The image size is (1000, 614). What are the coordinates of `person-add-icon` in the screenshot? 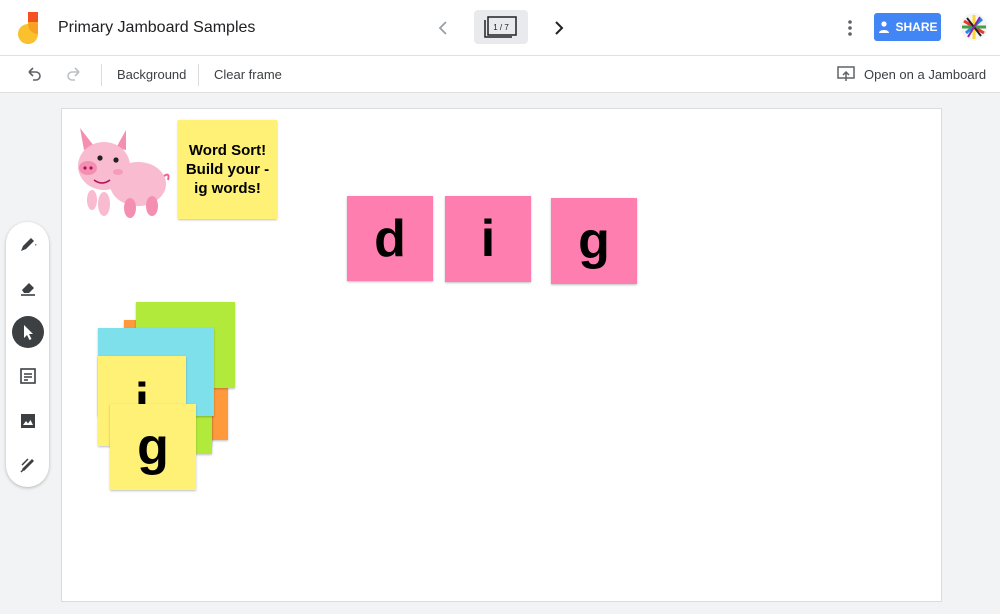 It's located at (884, 27).